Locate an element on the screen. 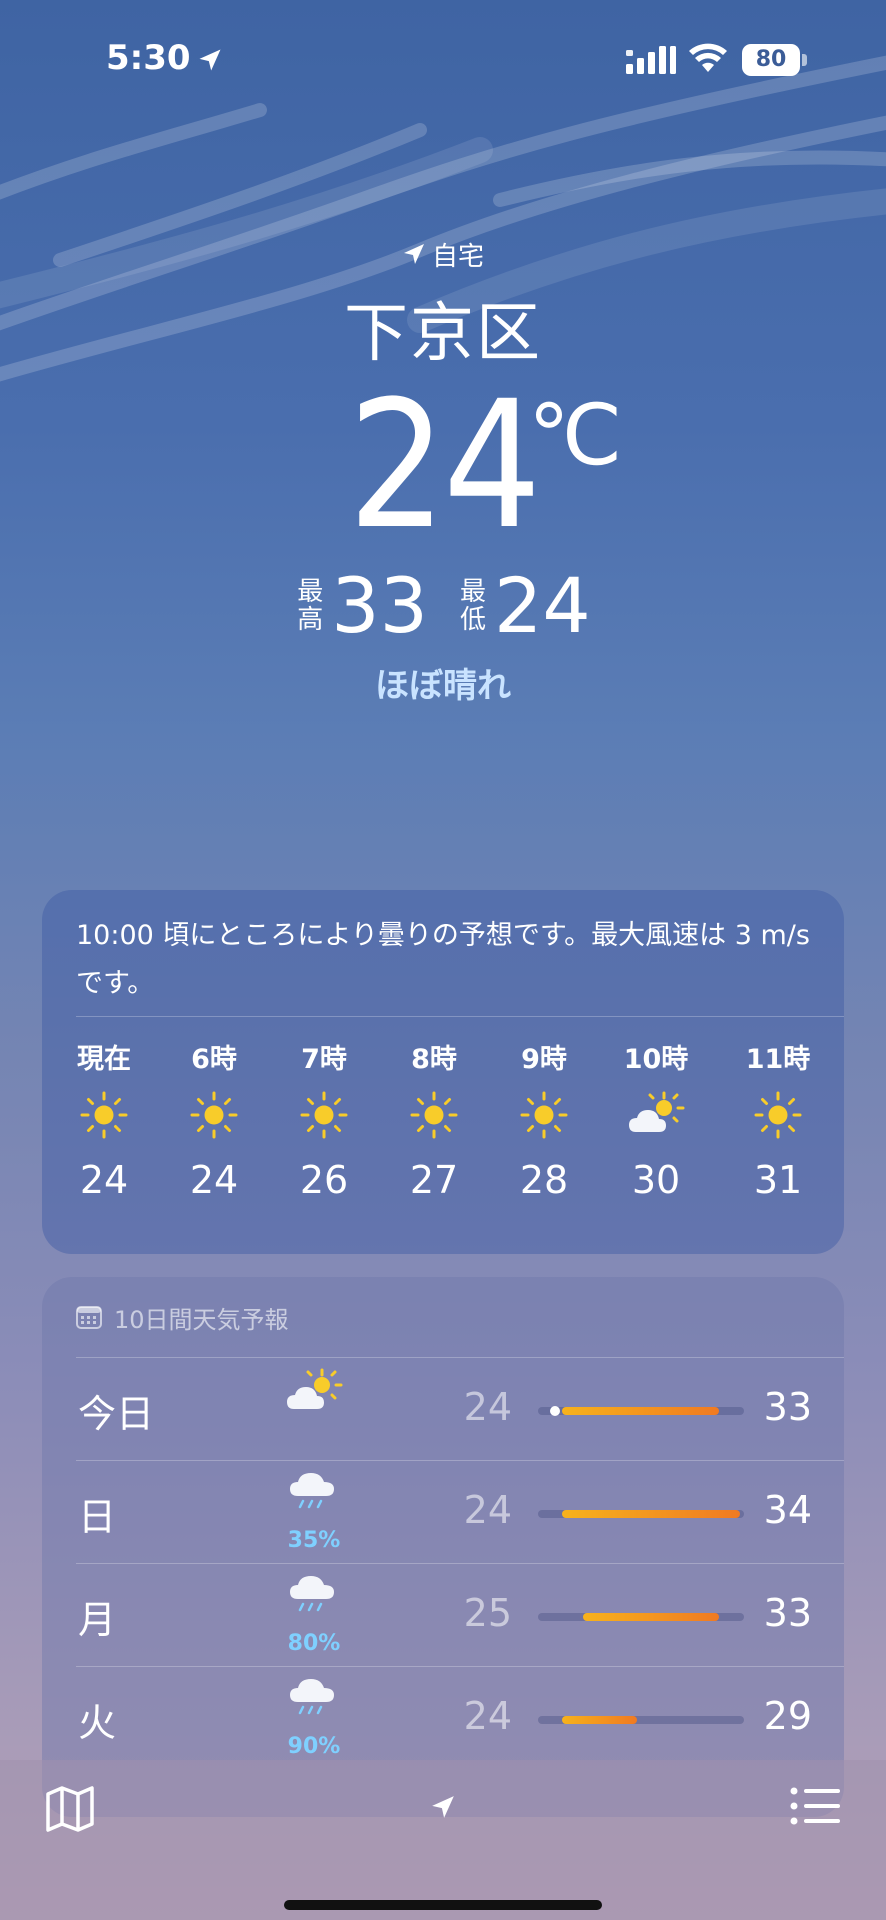  hour-label: 7時 is located at coordinates (324, 1059).